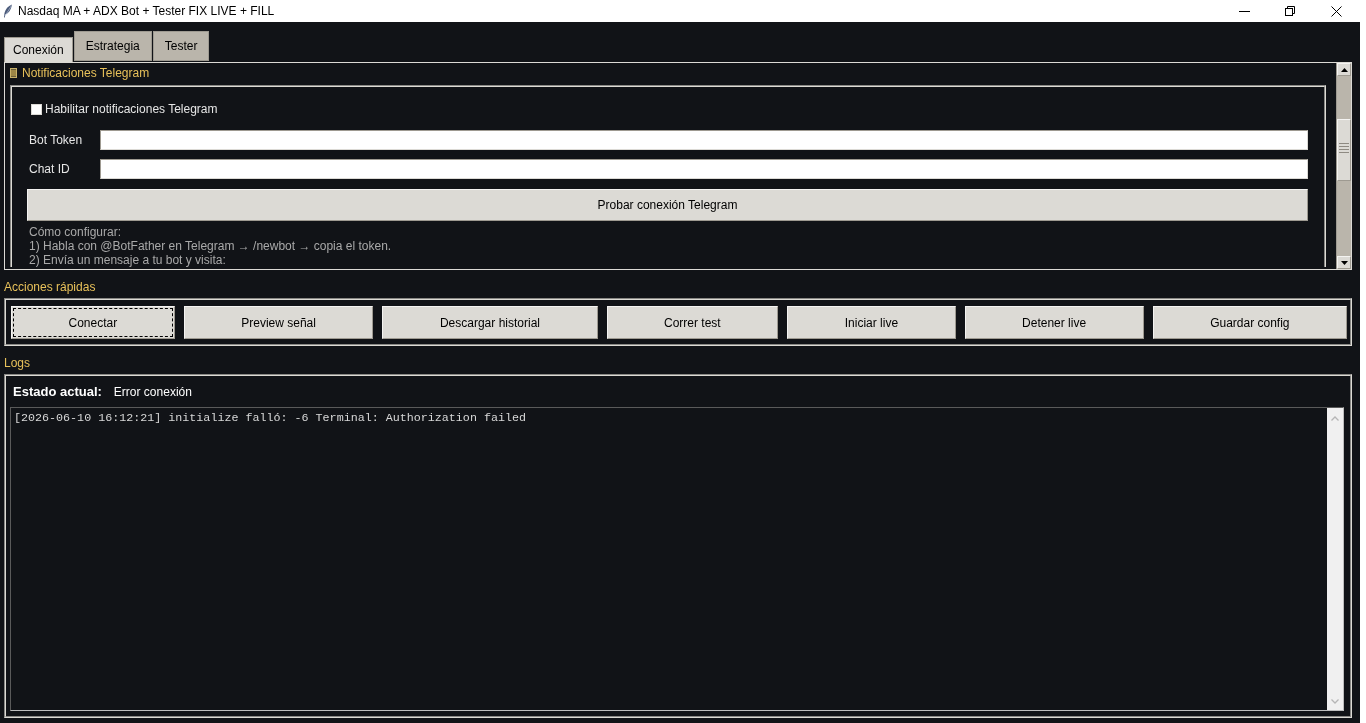 This screenshot has width=1366, height=723. I want to click on window-title: Nasdaq MA + ADX Bot + Tester FIX LIVE + FILL, so click(146, 11).